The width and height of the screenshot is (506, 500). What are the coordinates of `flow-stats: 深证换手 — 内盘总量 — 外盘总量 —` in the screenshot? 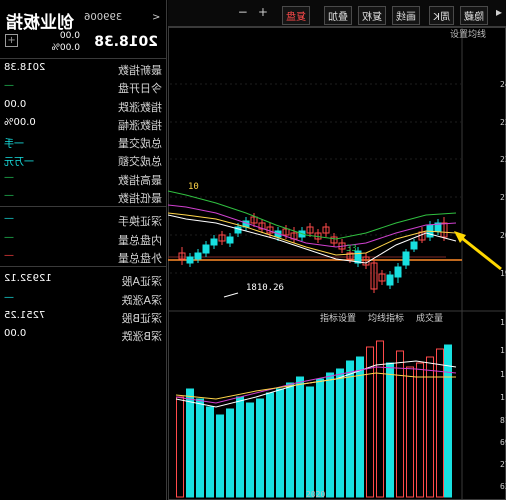 It's located at (83, 238).